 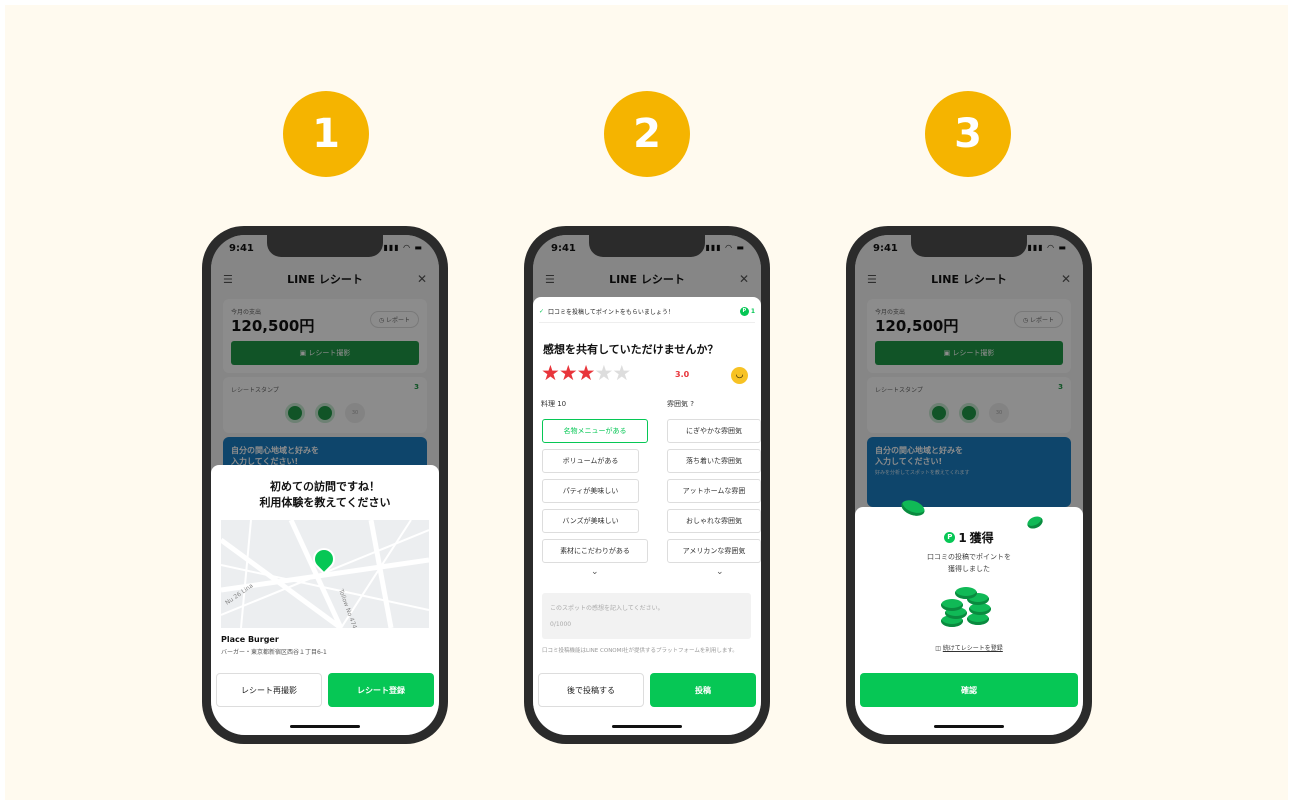 What do you see at coordinates (646, 616) in the screenshot?
I see `review-textarea: このスポットの感想を記入してください。 0/1000` at bounding box center [646, 616].